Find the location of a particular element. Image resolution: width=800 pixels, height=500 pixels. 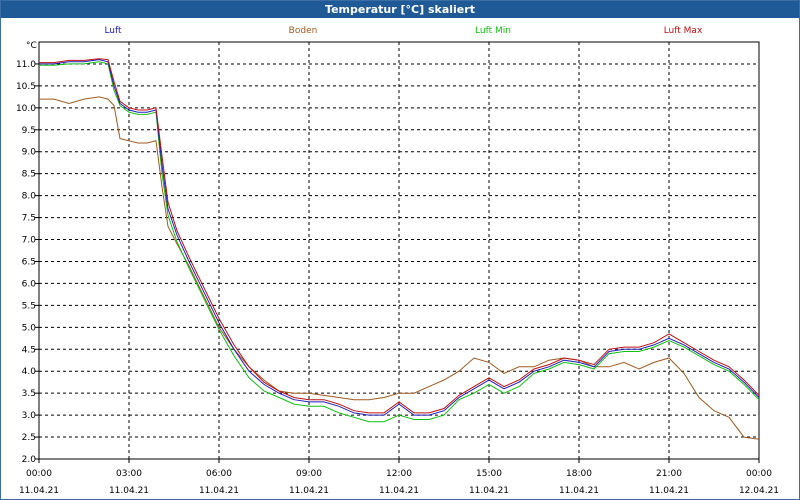

y-tick-label: 4.0 is located at coordinates (29, 372).